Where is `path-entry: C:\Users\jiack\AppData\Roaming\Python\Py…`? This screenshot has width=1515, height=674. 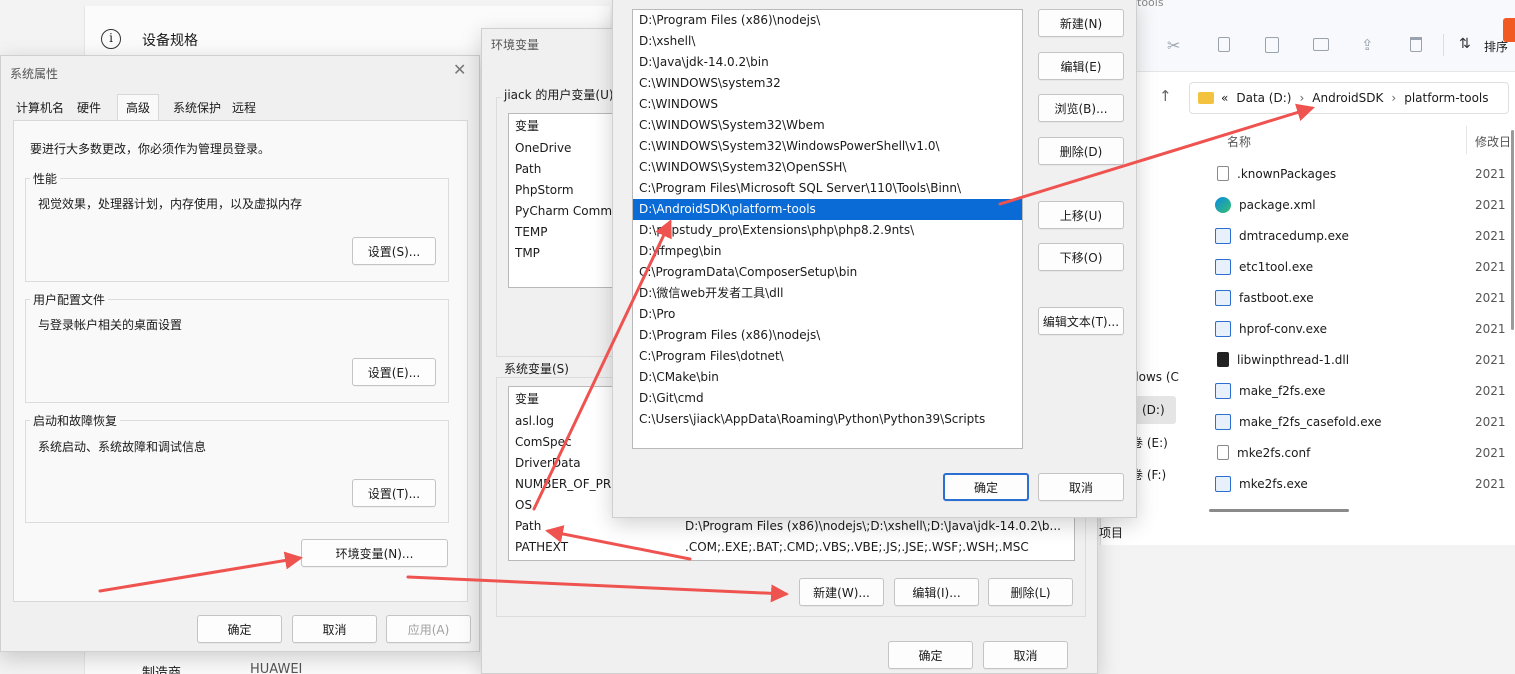
path-entry: C:\Users\jiack\AppData\Roaming\Python\Py… is located at coordinates (827, 419).